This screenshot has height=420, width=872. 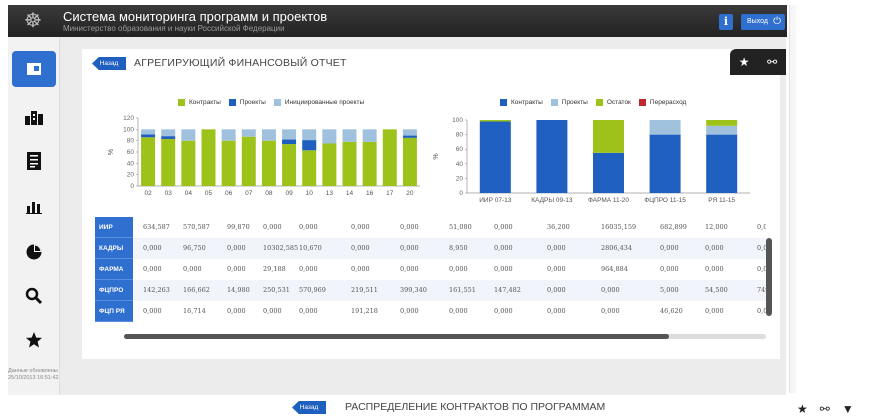 I want to click on row-header: ИИР, so click(x=114, y=227).